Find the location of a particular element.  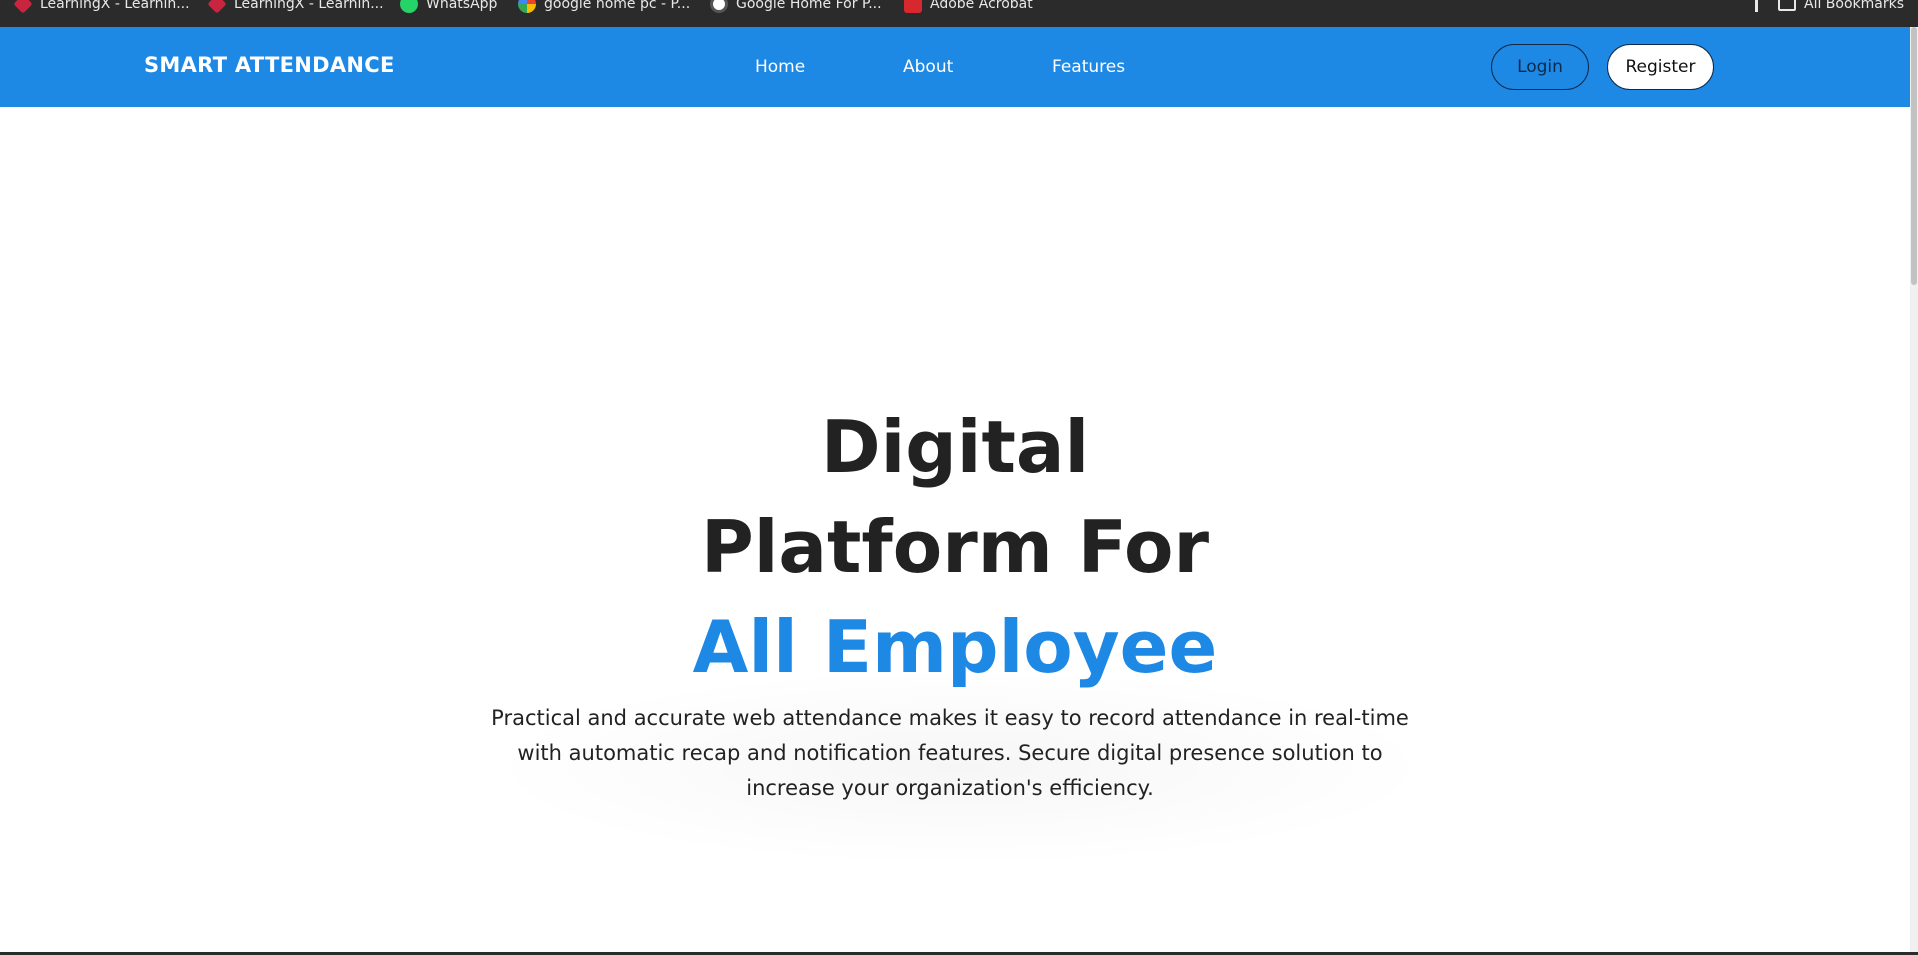

scrollbar-thumb is located at coordinates (1914, 156).